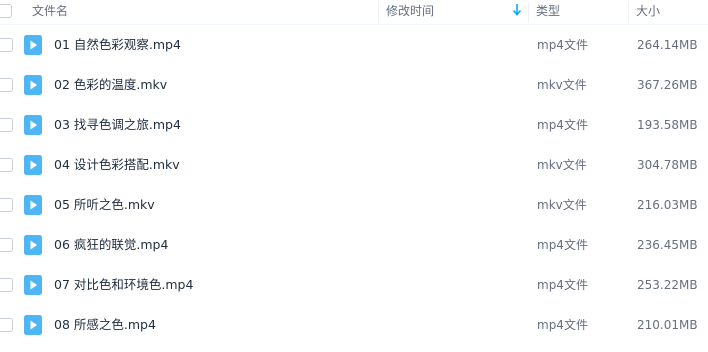 The width and height of the screenshot is (708, 352). I want to click on column-header-size: 大小, so click(648, 12).